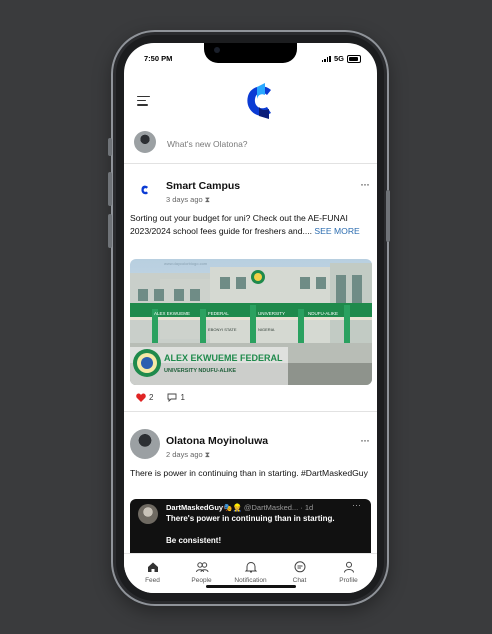  I want to click on sign-row2-right: NIGERIA, so click(266, 329).